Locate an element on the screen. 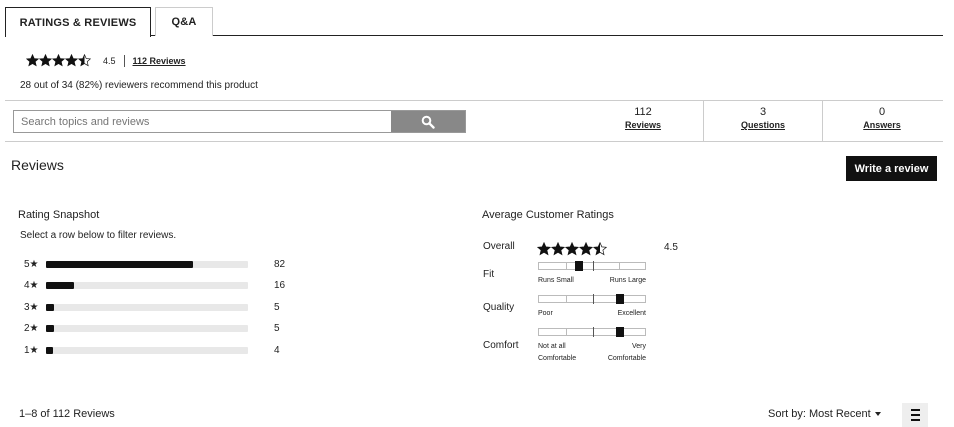 The height and width of the screenshot is (427, 954). stat-answers-label: Answers is located at coordinates (882, 125).